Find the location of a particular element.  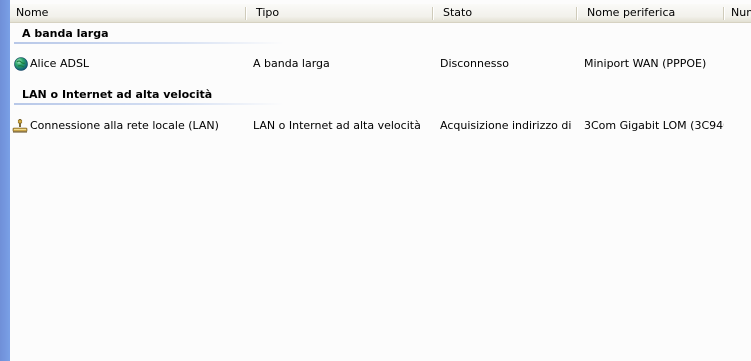

group-header-banda-larga: A banda larga is located at coordinates (65, 33).